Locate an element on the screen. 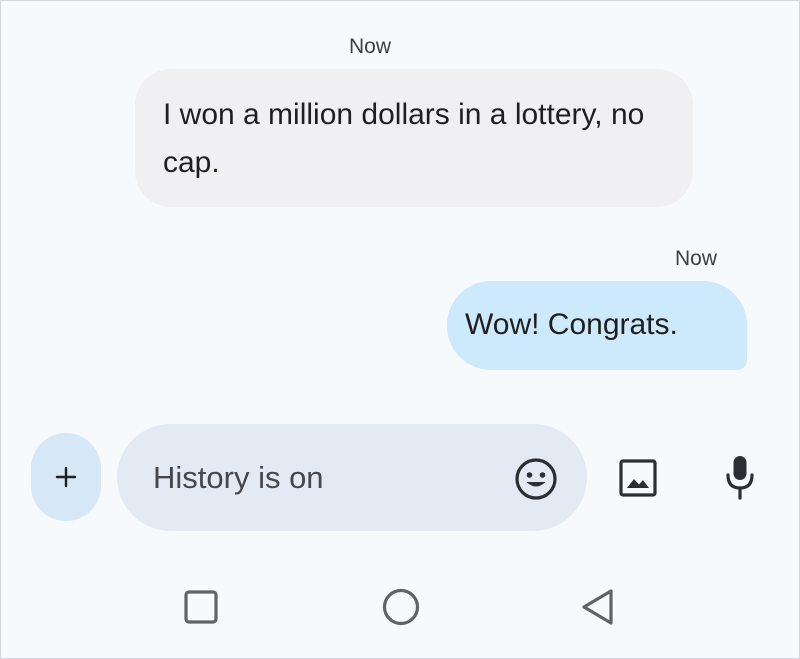  voice-input-button is located at coordinates (740, 478).